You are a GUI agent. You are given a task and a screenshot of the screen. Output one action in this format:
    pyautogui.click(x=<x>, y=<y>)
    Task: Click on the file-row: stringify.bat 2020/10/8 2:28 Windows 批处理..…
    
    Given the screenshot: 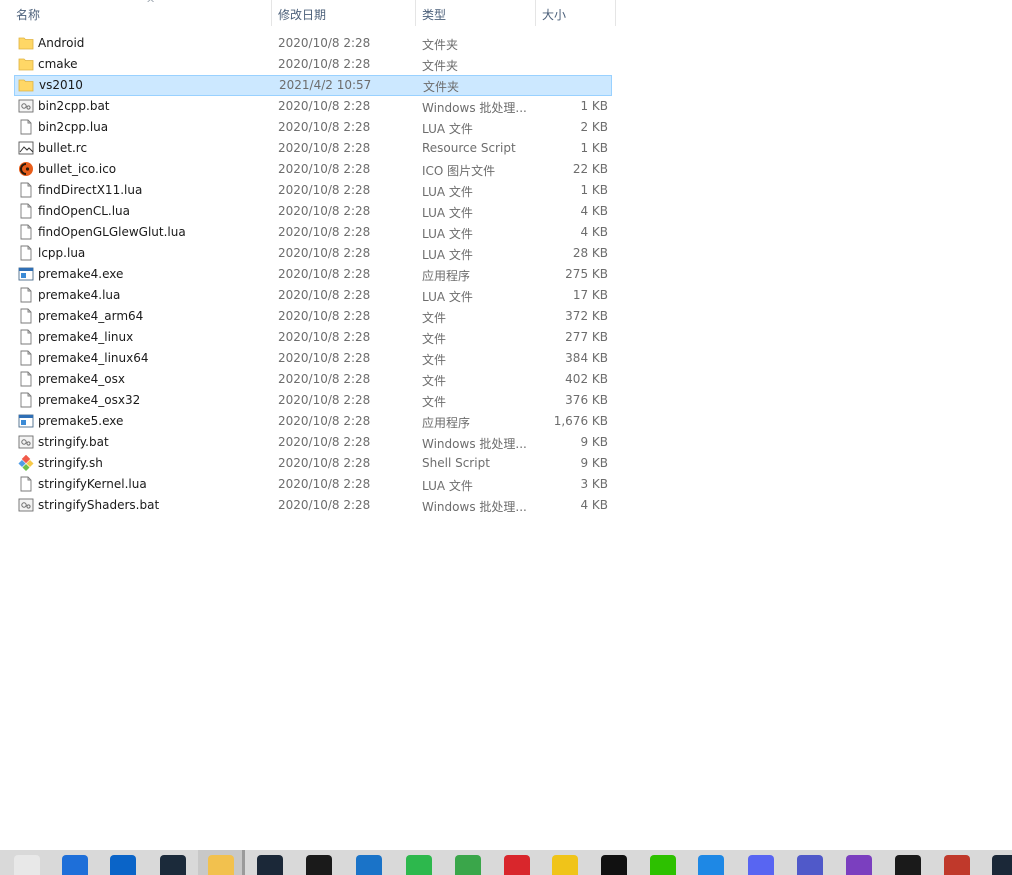 What is the action you would take?
    pyautogui.click(x=313, y=442)
    